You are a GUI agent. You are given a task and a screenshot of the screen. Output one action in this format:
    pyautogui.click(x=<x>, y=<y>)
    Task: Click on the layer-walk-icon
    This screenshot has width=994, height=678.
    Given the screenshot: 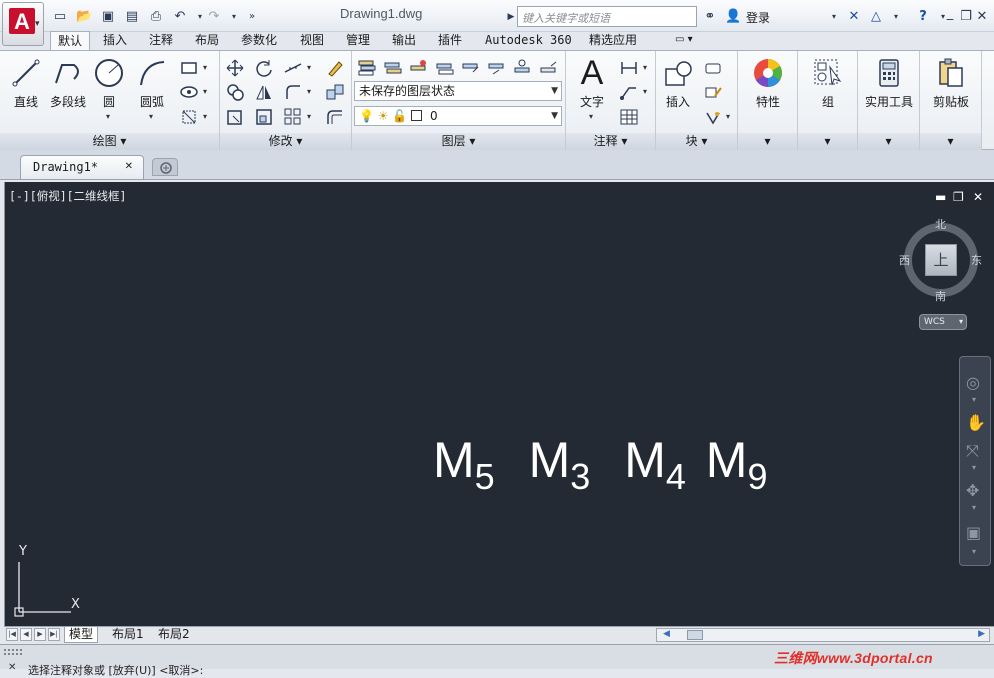 What is the action you would take?
    pyautogui.click(x=522, y=67)
    